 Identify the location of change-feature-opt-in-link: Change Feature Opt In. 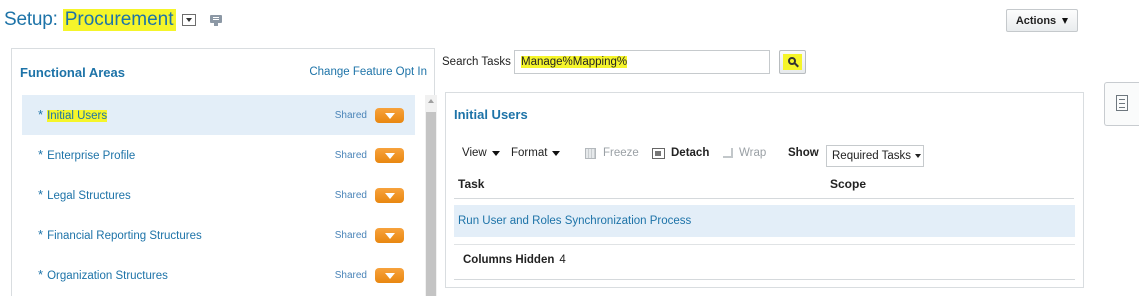
(368, 72).